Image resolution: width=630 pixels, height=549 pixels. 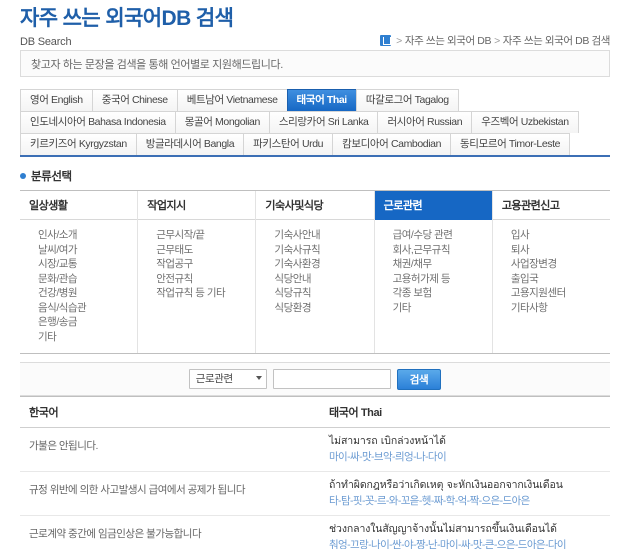 What do you see at coordinates (386, 40) in the screenshot?
I see `home-icon` at bounding box center [386, 40].